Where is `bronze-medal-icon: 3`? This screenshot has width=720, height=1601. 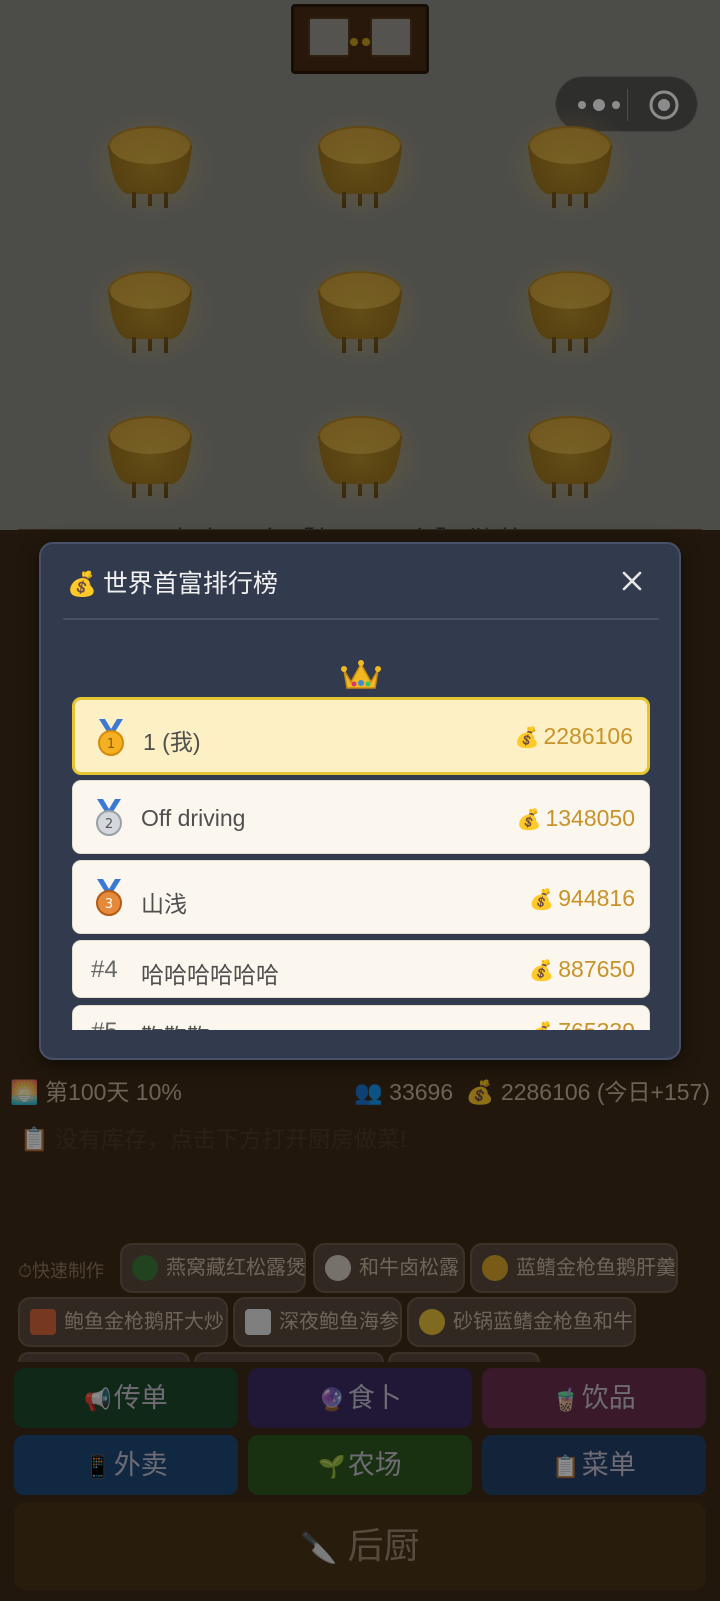 bronze-medal-icon: 3 is located at coordinates (109, 897).